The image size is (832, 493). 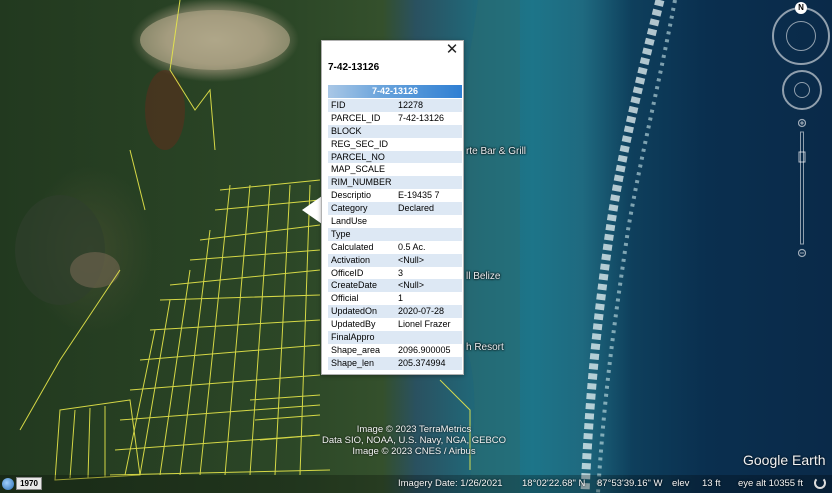 What do you see at coordinates (421, 117) in the screenshot?
I see `attribute-value: 7-42-13126` at bounding box center [421, 117].